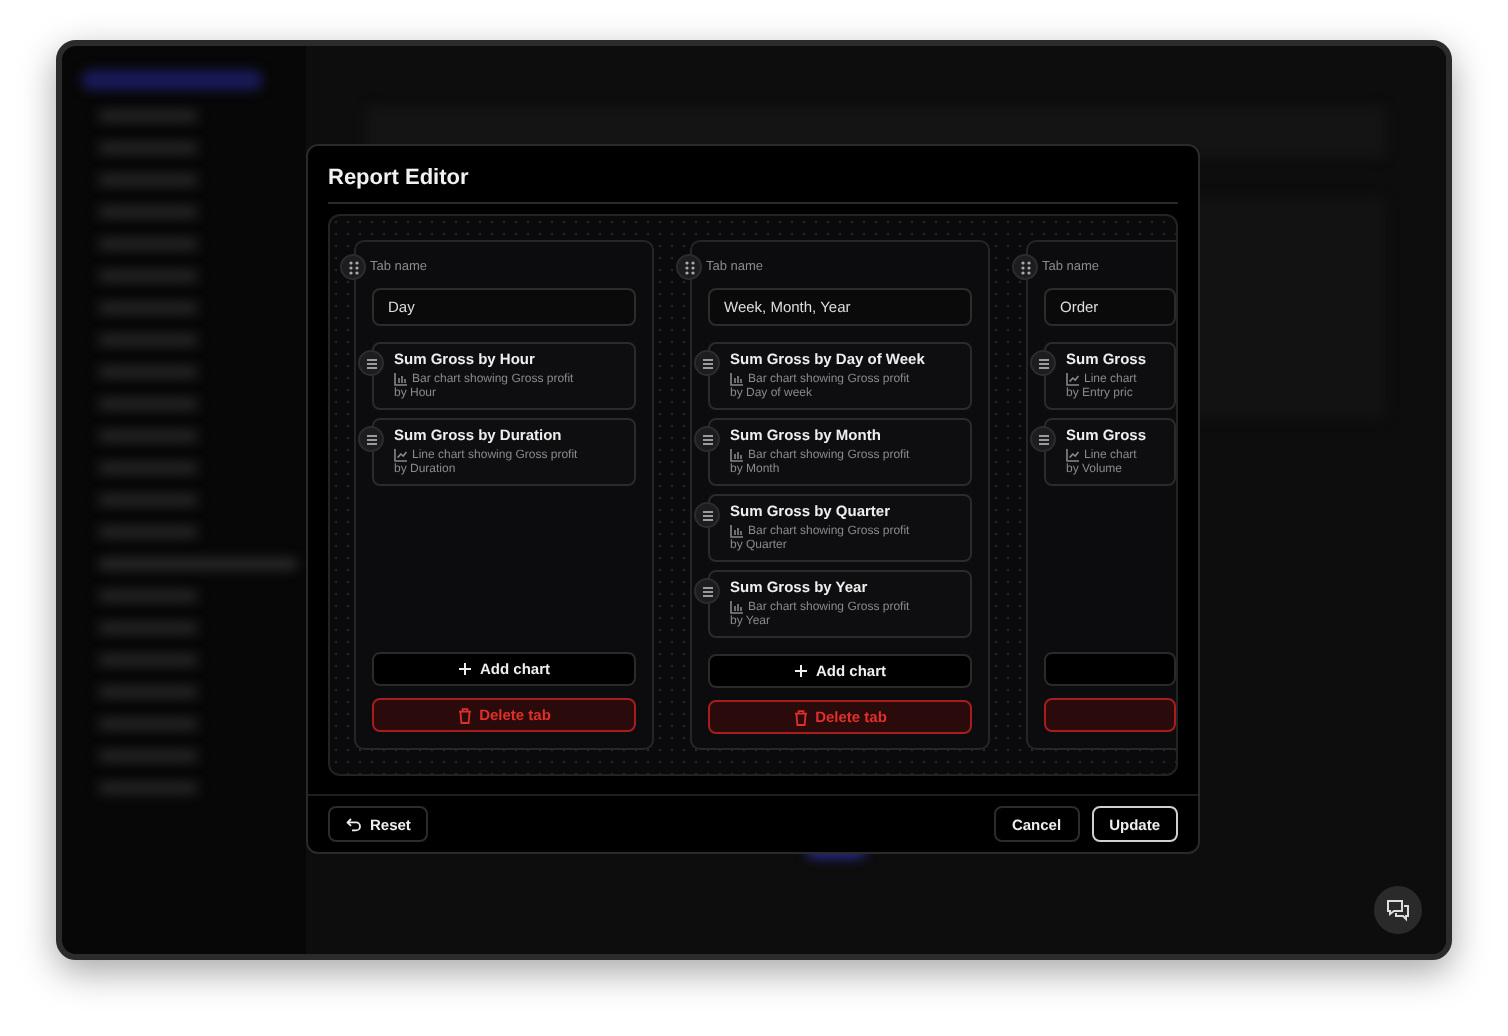 The image size is (1508, 1036). Describe the element at coordinates (354, 824) in the screenshot. I see `undo-icon` at that location.